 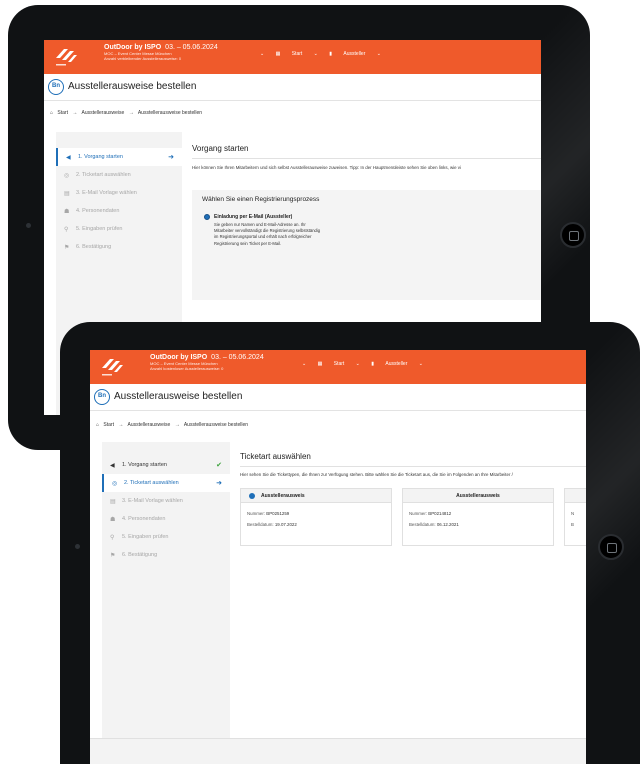 What do you see at coordinates (275, 456) in the screenshot?
I see `section-heading: Ticketart auswählen` at bounding box center [275, 456].